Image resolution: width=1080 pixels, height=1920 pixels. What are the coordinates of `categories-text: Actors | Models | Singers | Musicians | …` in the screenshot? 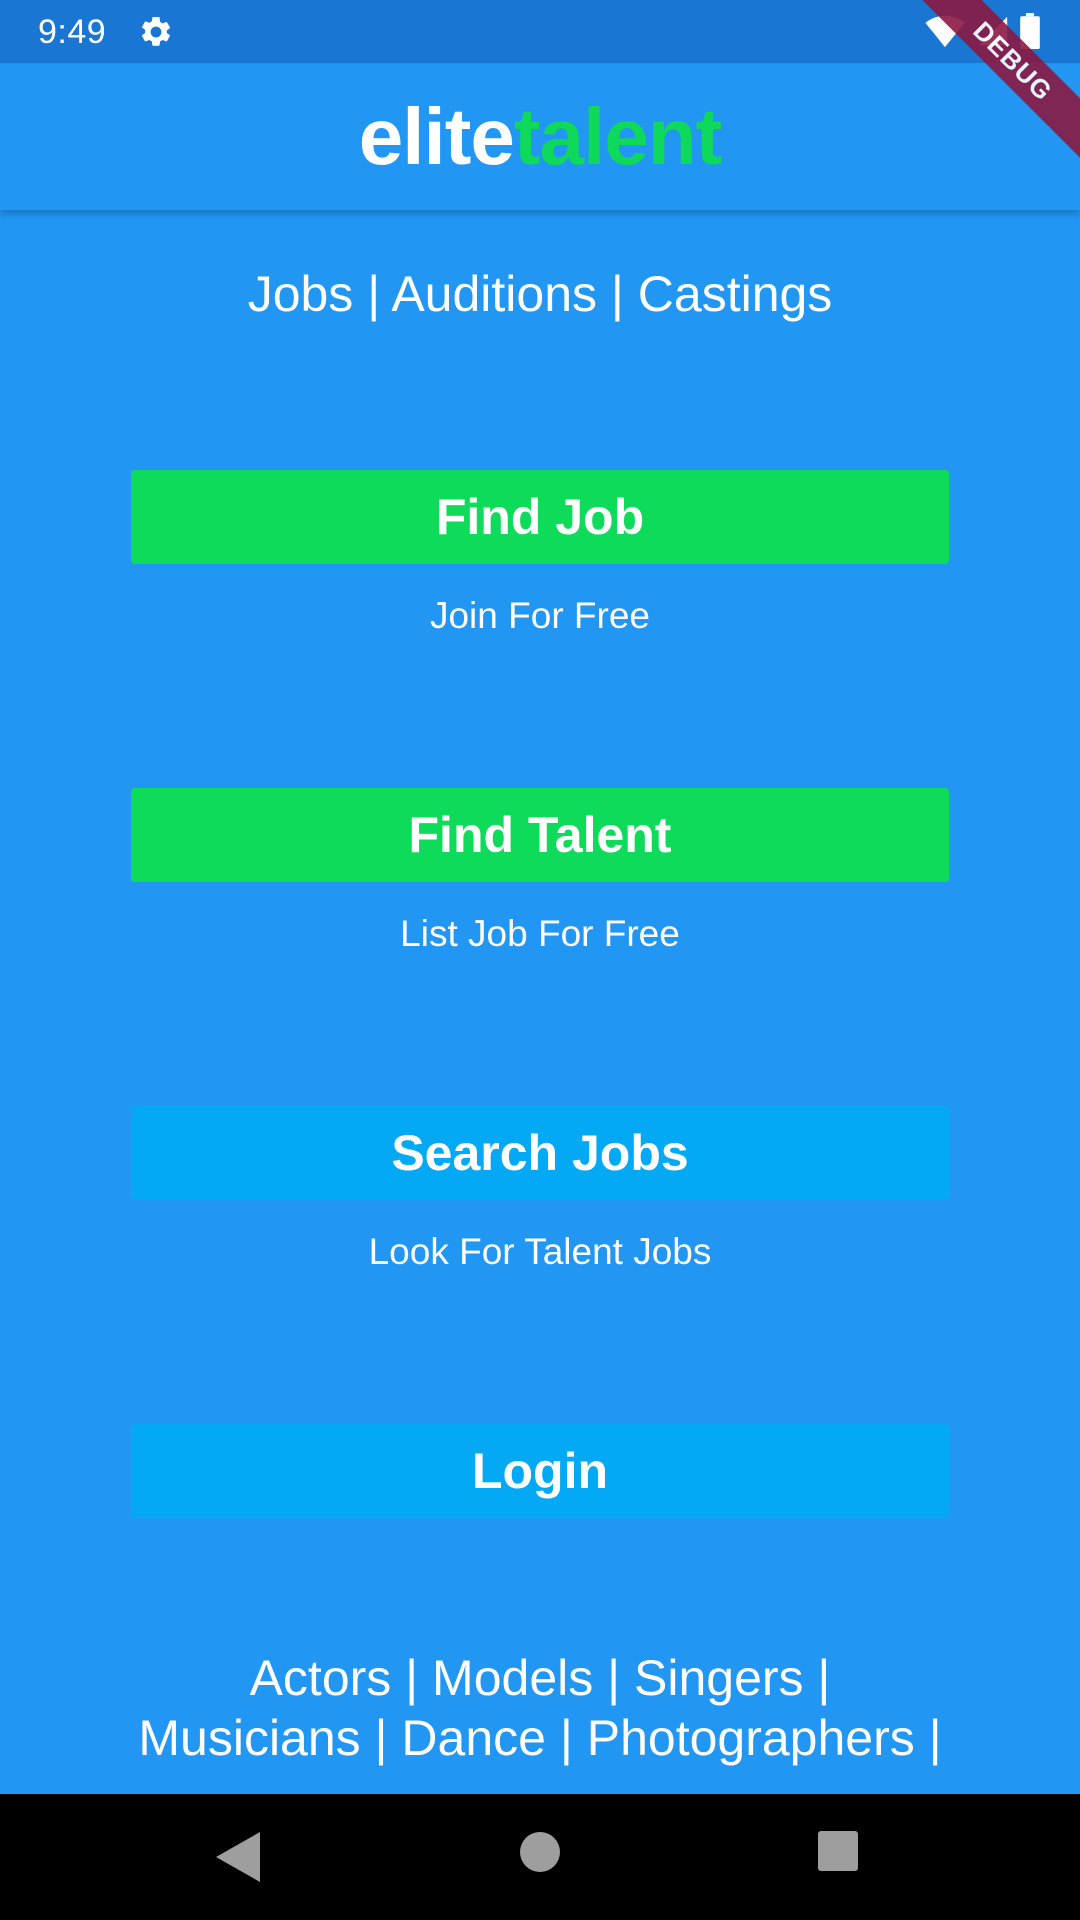 It's located at (540, 1708).